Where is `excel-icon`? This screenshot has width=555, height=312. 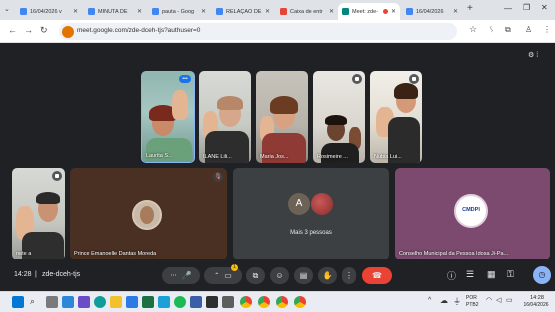
excel-icon is located at coordinates (148, 302).